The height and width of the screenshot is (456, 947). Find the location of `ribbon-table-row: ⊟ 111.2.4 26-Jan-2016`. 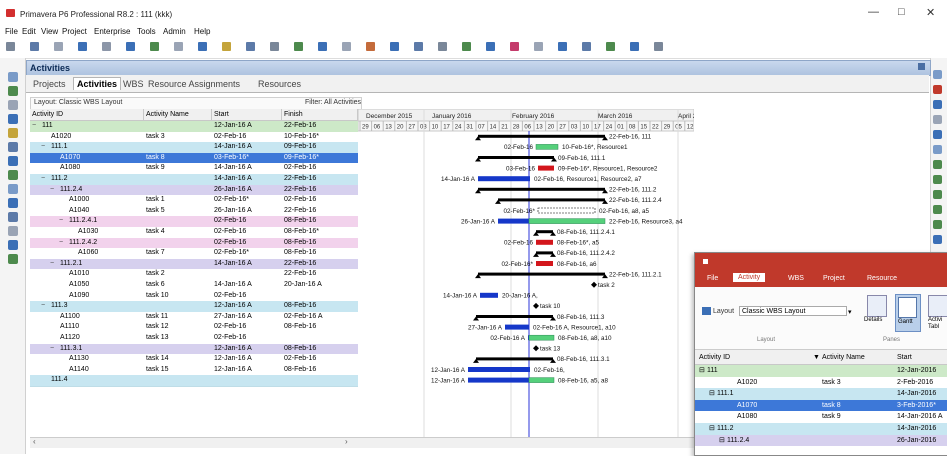

ribbon-table-row: ⊟ 111.2.4 26-Jan-2016 is located at coordinates (821, 440).